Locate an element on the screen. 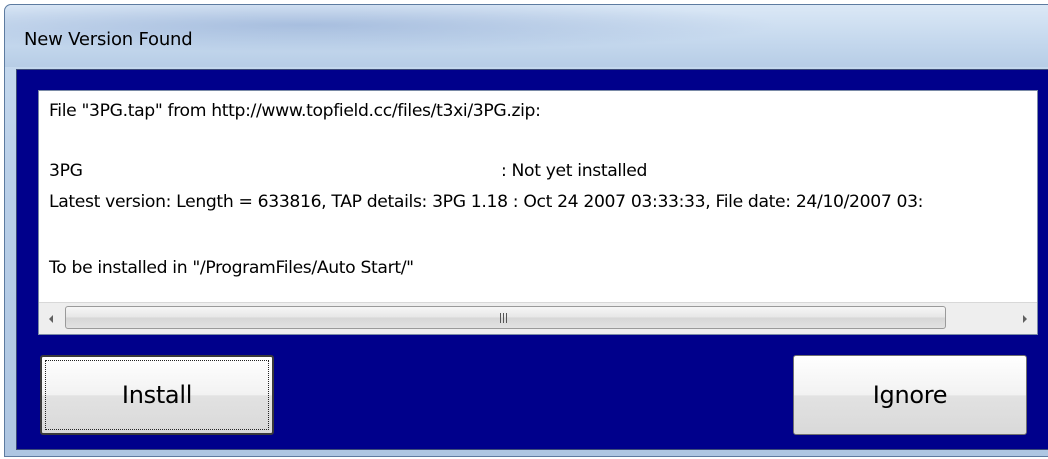  window-title: New Version Found is located at coordinates (108, 39).